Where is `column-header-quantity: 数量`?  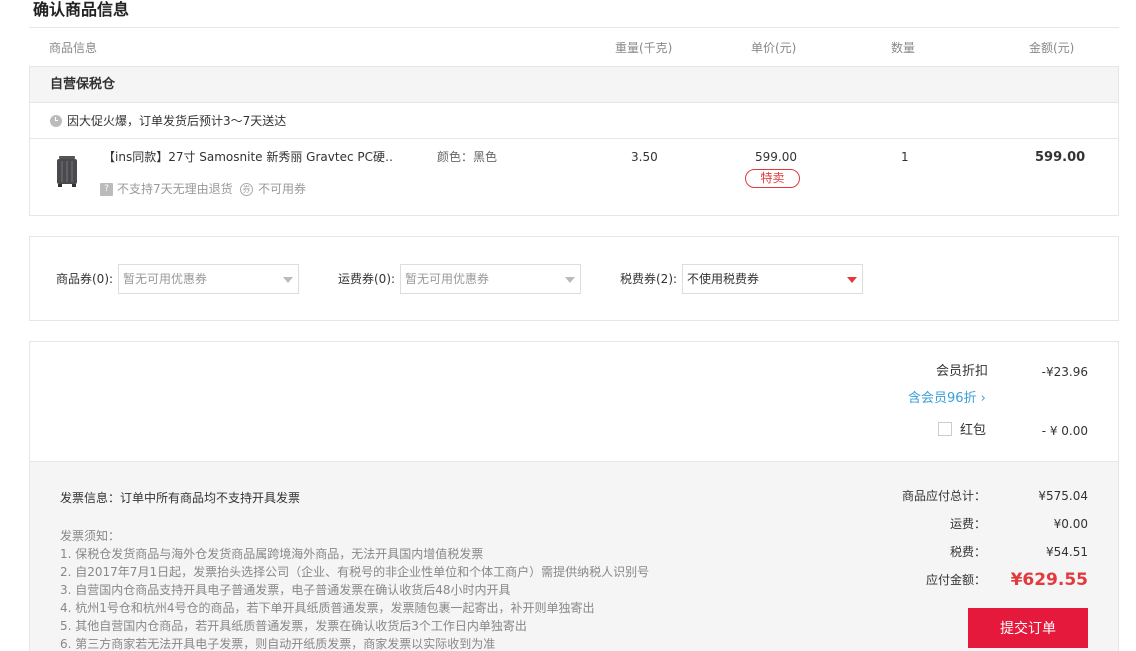
column-header-quantity: 数量 is located at coordinates (903, 48).